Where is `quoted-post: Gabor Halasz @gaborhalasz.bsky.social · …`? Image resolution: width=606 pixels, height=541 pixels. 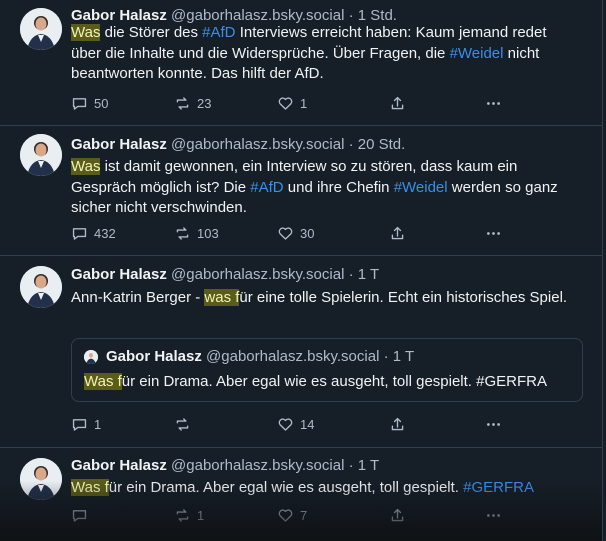 quoted-post: Gabor Halasz @gaborhalasz.bsky.social · … is located at coordinates (327, 370).